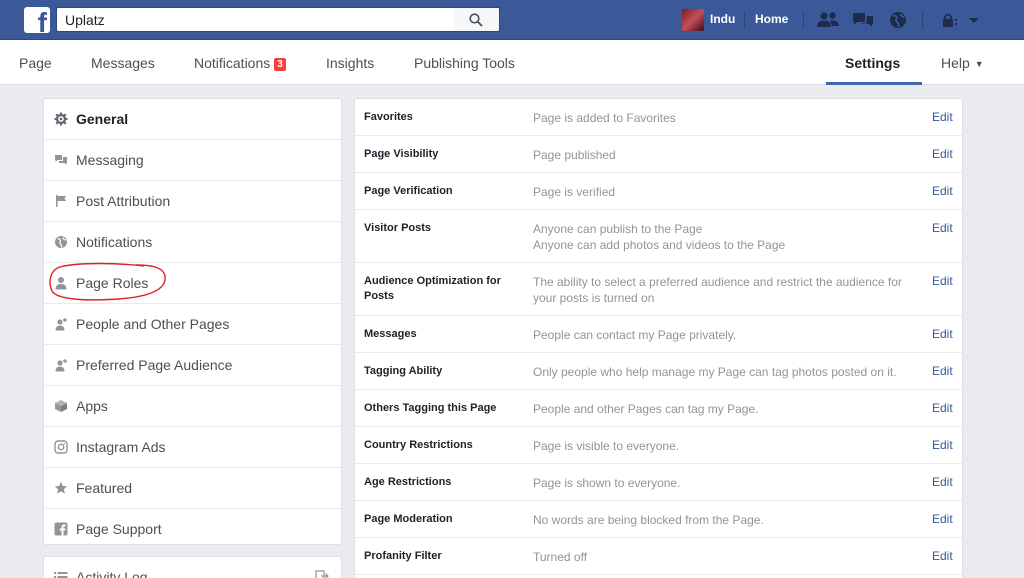 This screenshot has width=1024, height=578. I want to click on sidebar-item-label: Featured, so click(104, 488).